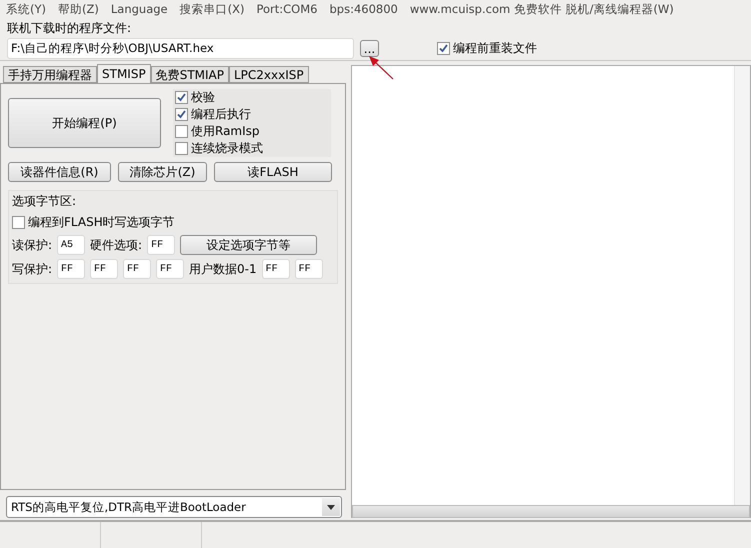 This screenshot has height=548, width=751. Describe the element at coordinates (139, 9) in the screenshot. I see `menu-item: Language` at that location.